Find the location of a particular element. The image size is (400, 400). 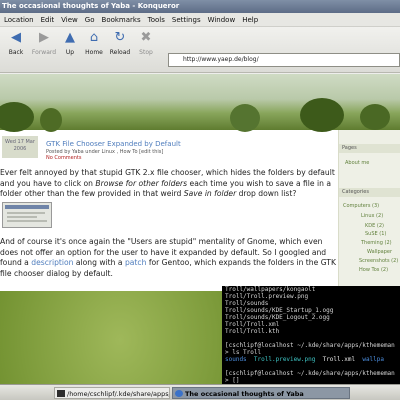

category-screenshots: Screenshots (2) is located at coordinates (378, 261).